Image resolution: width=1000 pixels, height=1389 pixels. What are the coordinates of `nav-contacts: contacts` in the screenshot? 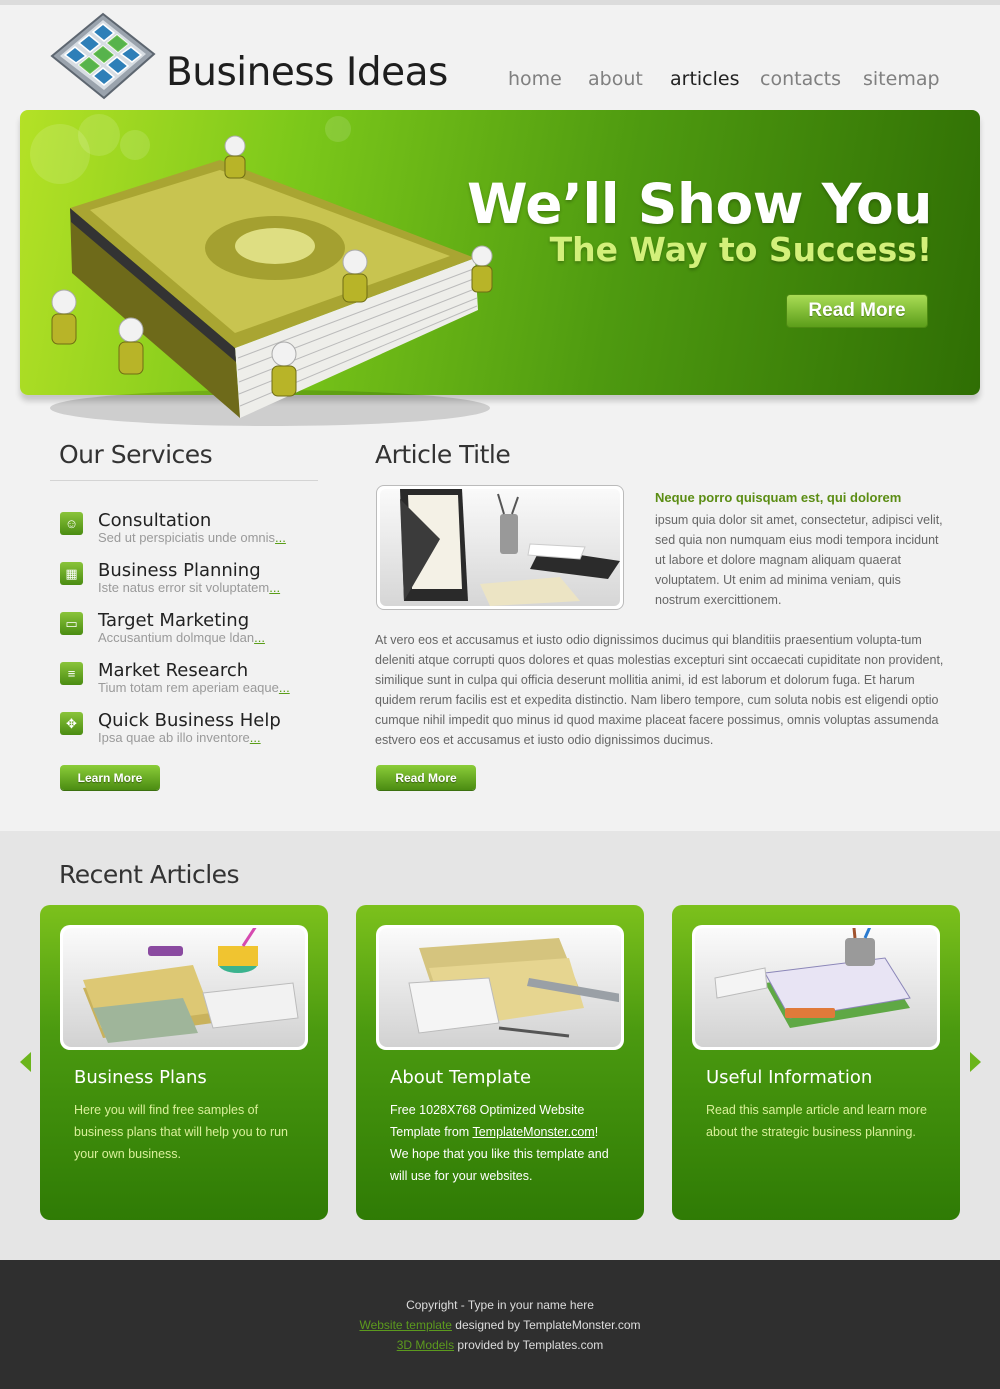 It's located at (800, 79).